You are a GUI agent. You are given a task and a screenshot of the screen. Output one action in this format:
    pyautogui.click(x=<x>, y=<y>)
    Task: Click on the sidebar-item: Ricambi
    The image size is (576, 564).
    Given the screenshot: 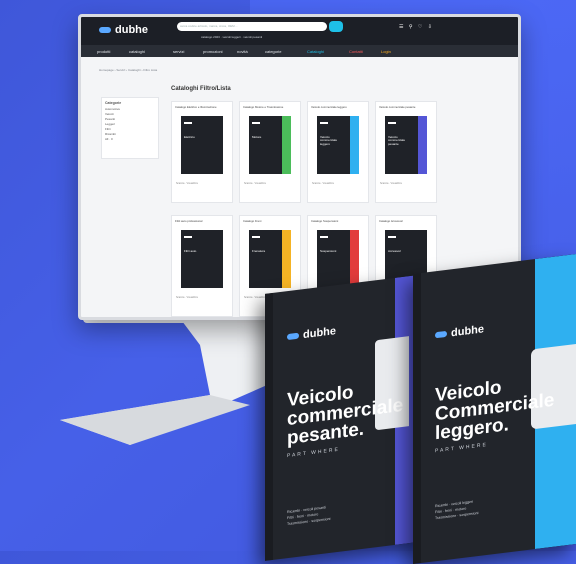 What is the action you would take?
    pyautogui.click(x=130, y=134)
    